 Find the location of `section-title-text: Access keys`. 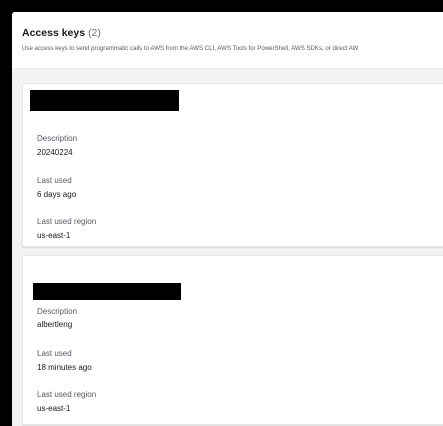

section-title-text: Access keys is located at coordinates (54, 33).